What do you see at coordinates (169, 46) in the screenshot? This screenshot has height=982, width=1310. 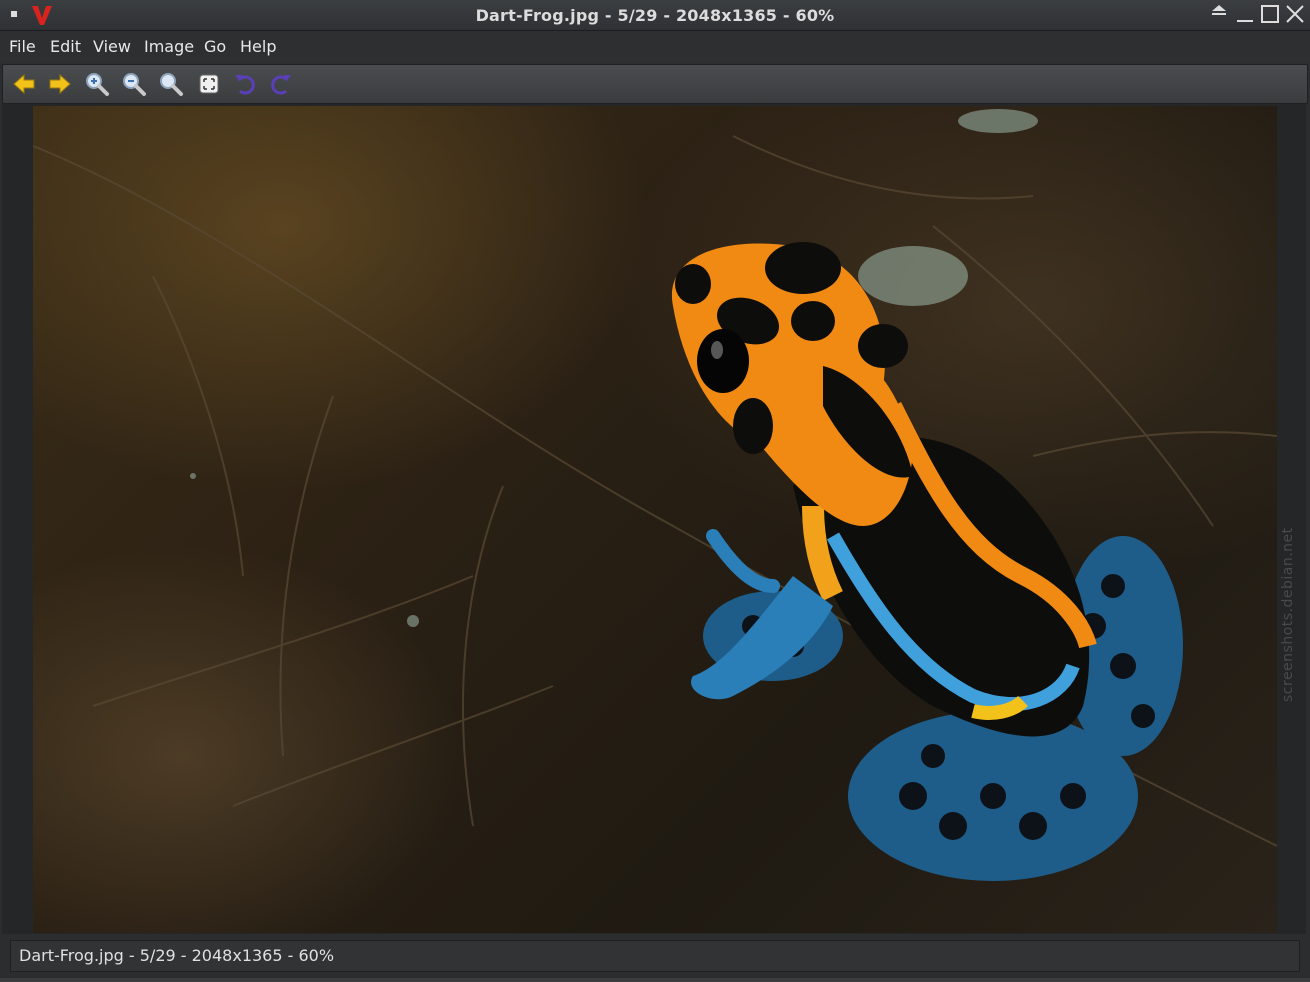 I see `menu-image: Image` at bounding box center [169, 46].